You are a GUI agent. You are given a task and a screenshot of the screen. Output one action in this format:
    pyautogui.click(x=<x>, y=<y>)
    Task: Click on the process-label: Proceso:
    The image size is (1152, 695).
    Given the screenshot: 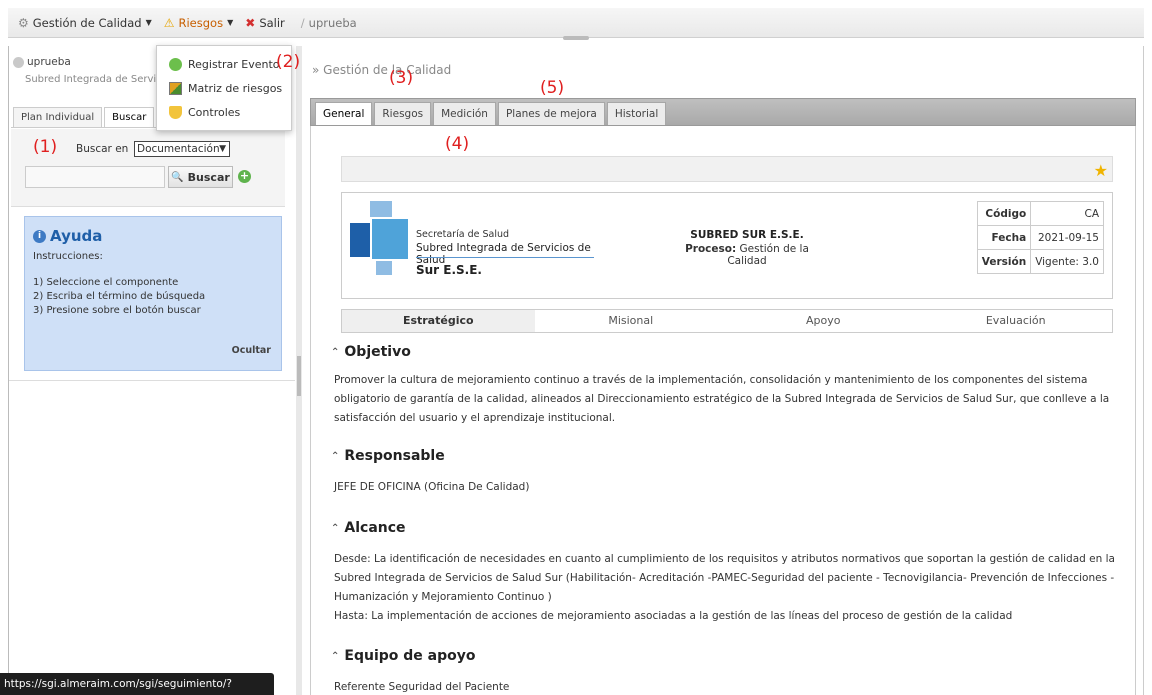 What is the action you would take?
    pyautogui.click(x=711, y=249)
    